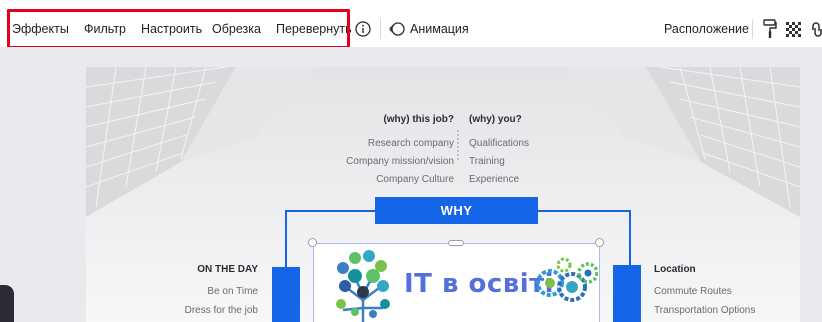  I want to click on tech-tree-icon, so click(363, 286).